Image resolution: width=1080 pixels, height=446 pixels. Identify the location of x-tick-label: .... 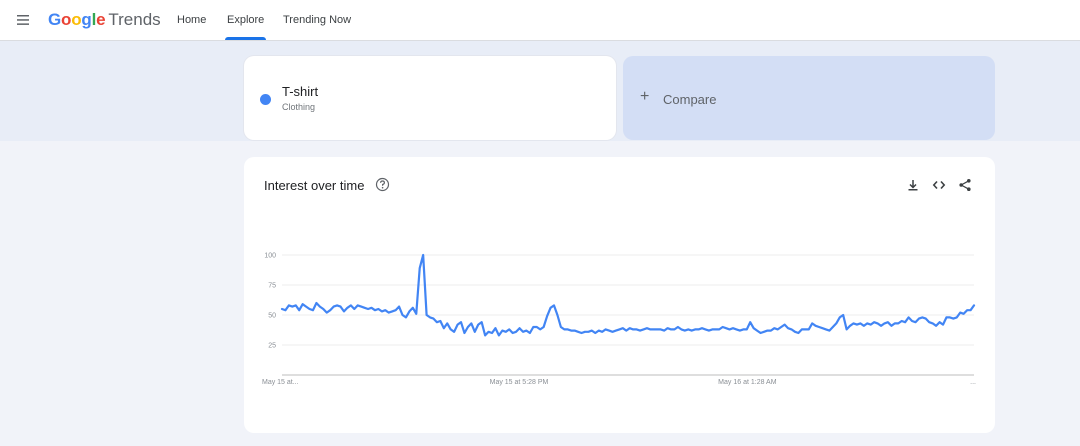
(973, 382).